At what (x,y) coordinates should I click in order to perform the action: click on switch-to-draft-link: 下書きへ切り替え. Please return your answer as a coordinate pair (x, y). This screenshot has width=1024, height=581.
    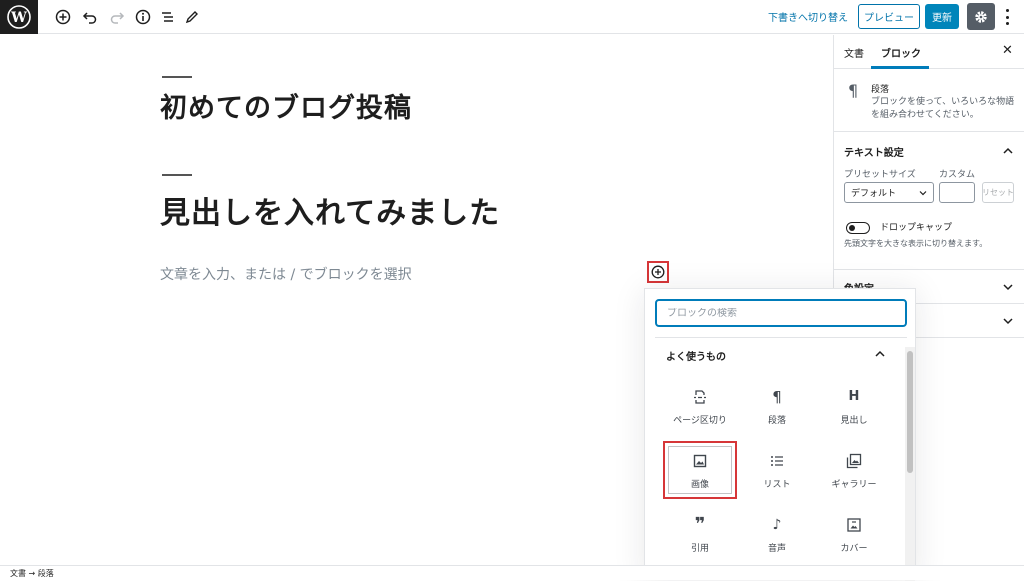
    Looking at the image, I should click on (808, 16).